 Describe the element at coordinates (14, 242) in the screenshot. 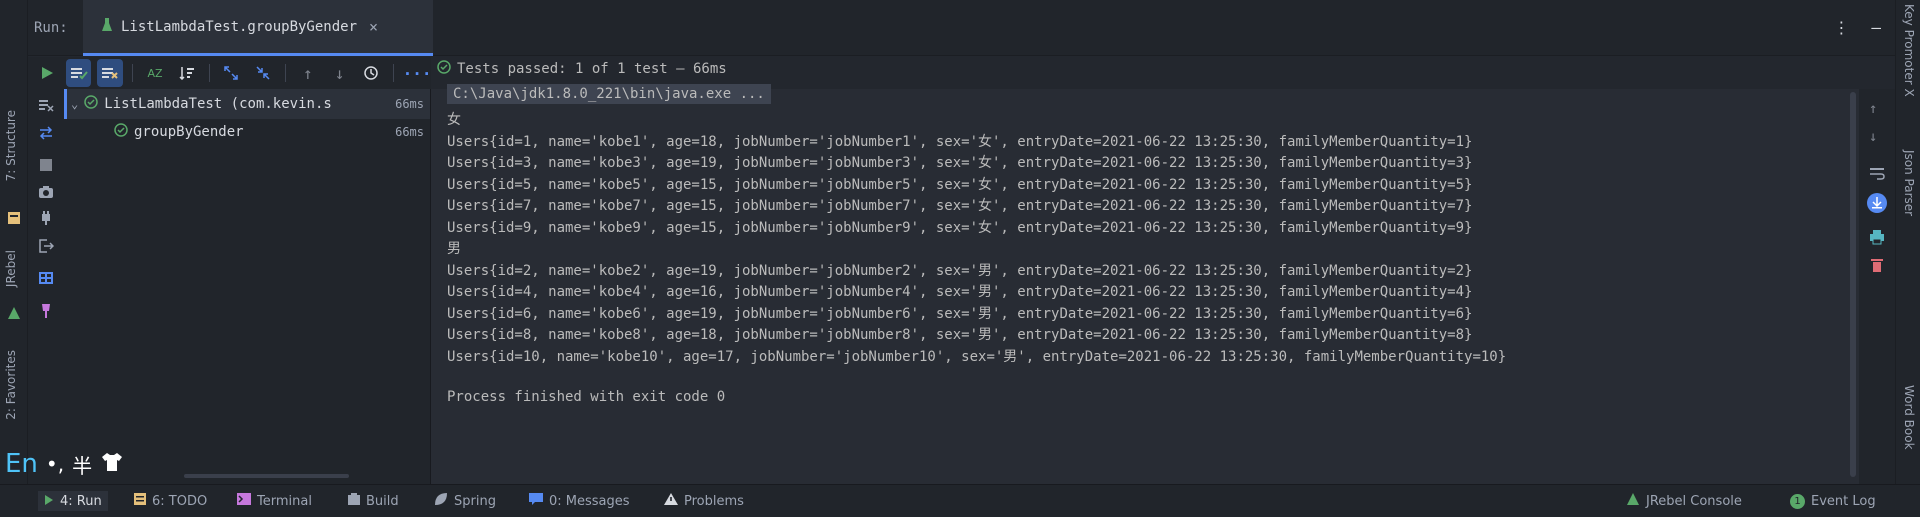

I see `left-tool-strip: 7: Structure JRebel 2: Favorites` at that location.